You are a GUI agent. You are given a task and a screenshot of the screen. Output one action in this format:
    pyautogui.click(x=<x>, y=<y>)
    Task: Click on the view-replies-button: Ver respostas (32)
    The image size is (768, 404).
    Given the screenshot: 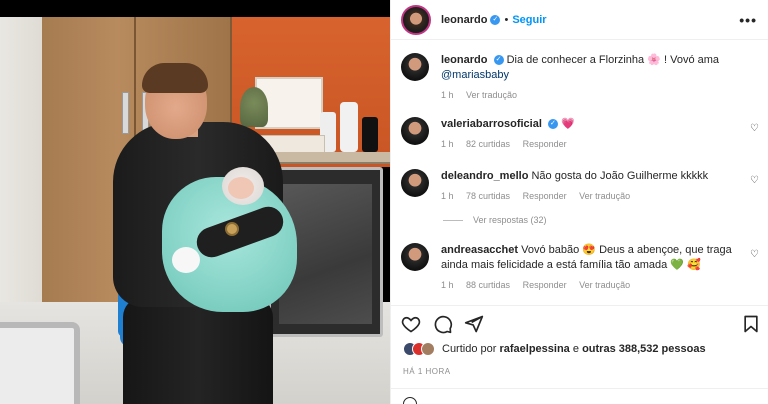 What is the action you would take?
    pyautogui.click(x=495, y=220)
    